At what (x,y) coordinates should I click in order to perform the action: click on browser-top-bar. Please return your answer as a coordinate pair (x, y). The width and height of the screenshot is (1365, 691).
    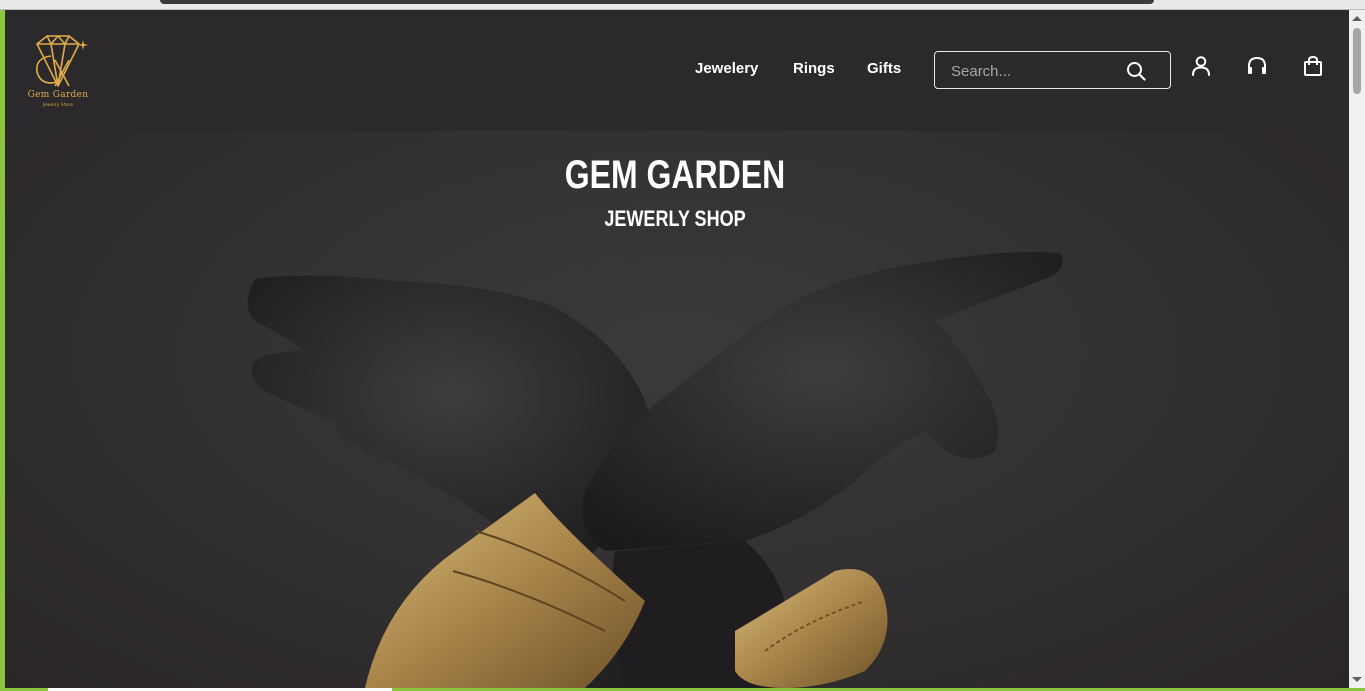
    Looking at the image, I should click on (682, 5).